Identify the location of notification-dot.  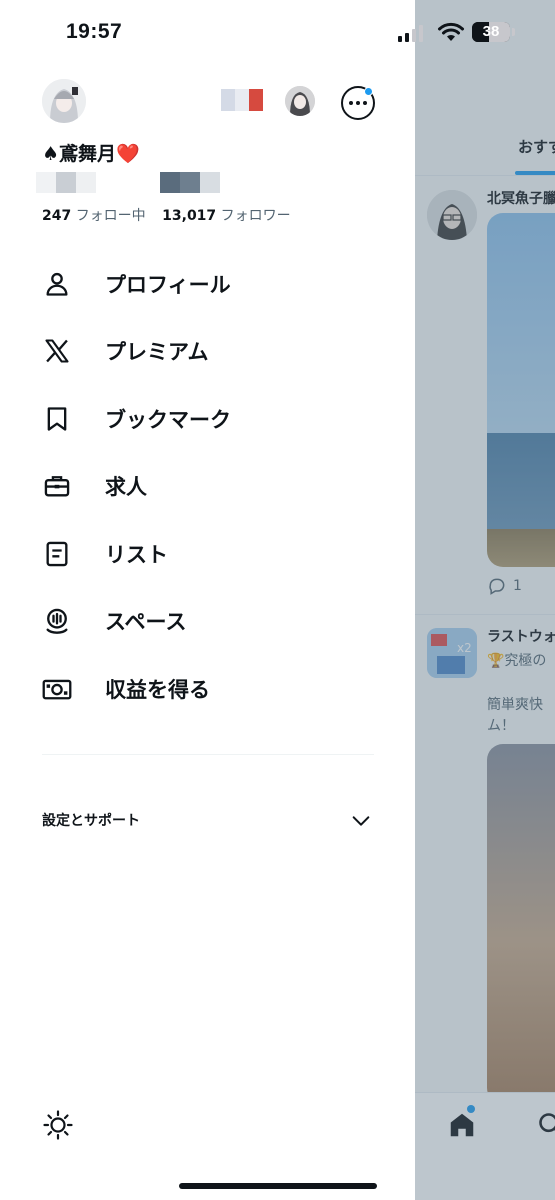
(368, 91).